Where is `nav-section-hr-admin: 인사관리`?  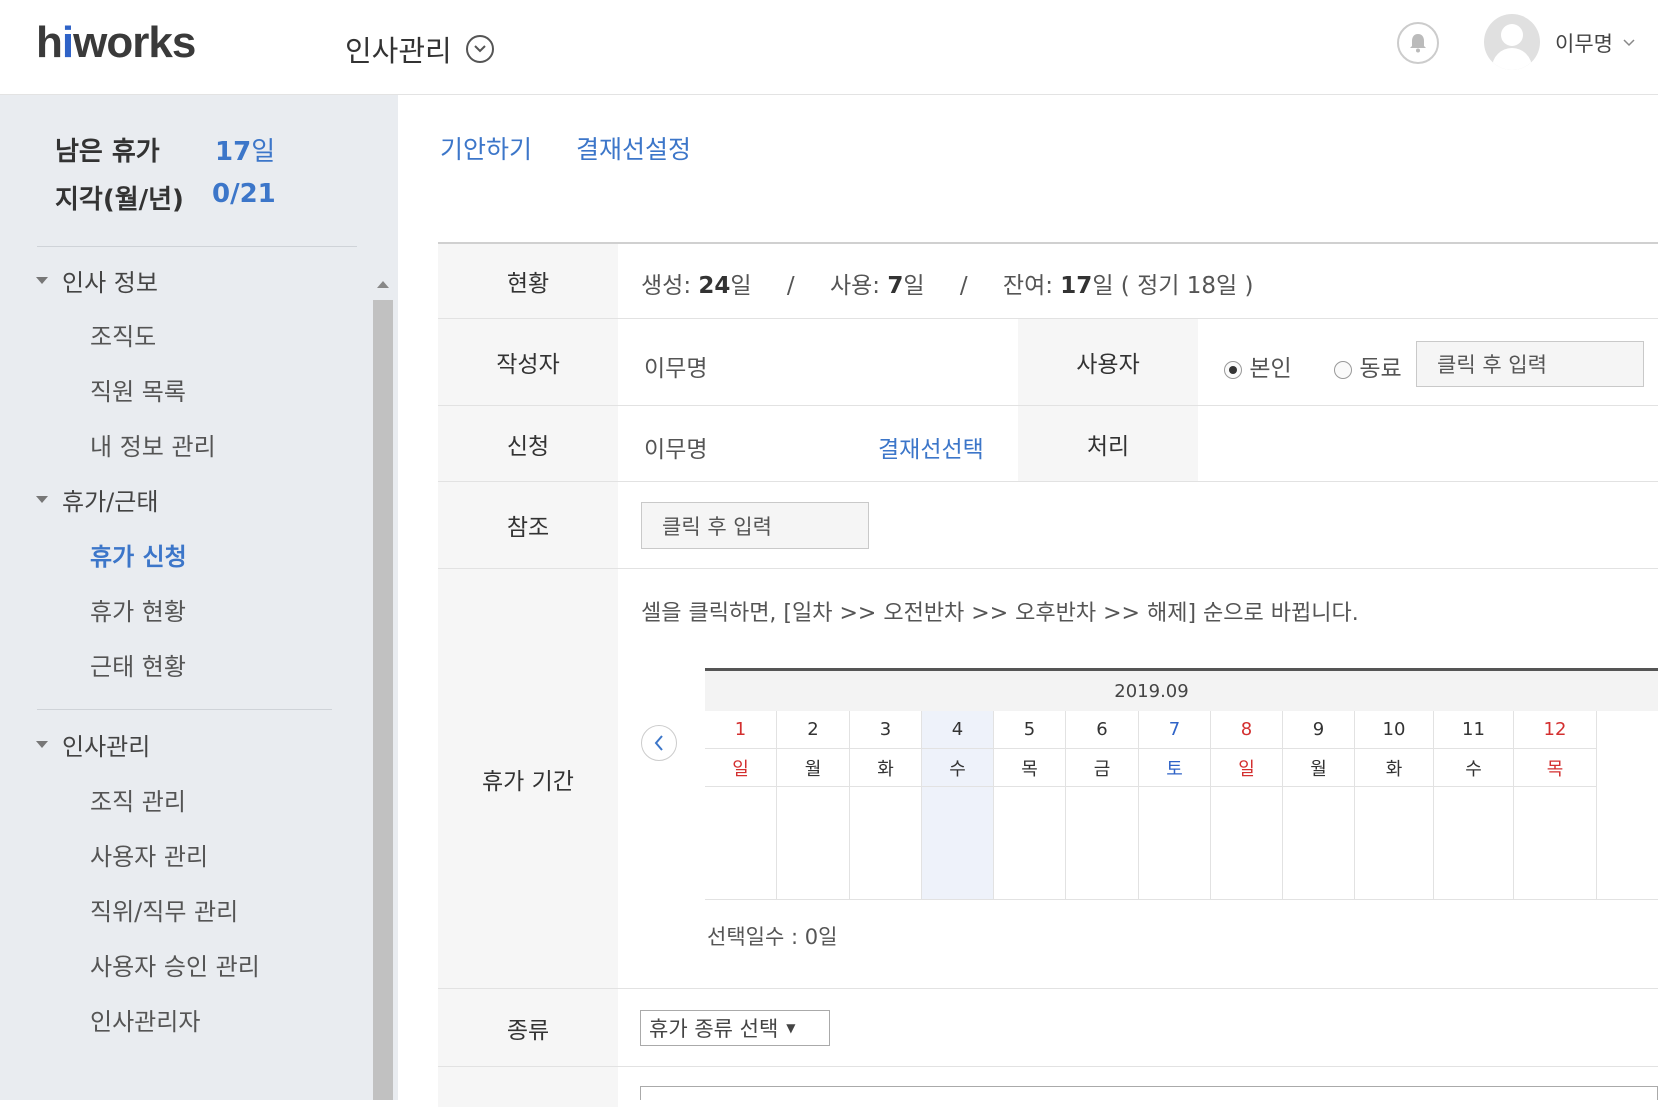 nav-section-hr-admin: 인사관리 is located at coordinates (93, 744).